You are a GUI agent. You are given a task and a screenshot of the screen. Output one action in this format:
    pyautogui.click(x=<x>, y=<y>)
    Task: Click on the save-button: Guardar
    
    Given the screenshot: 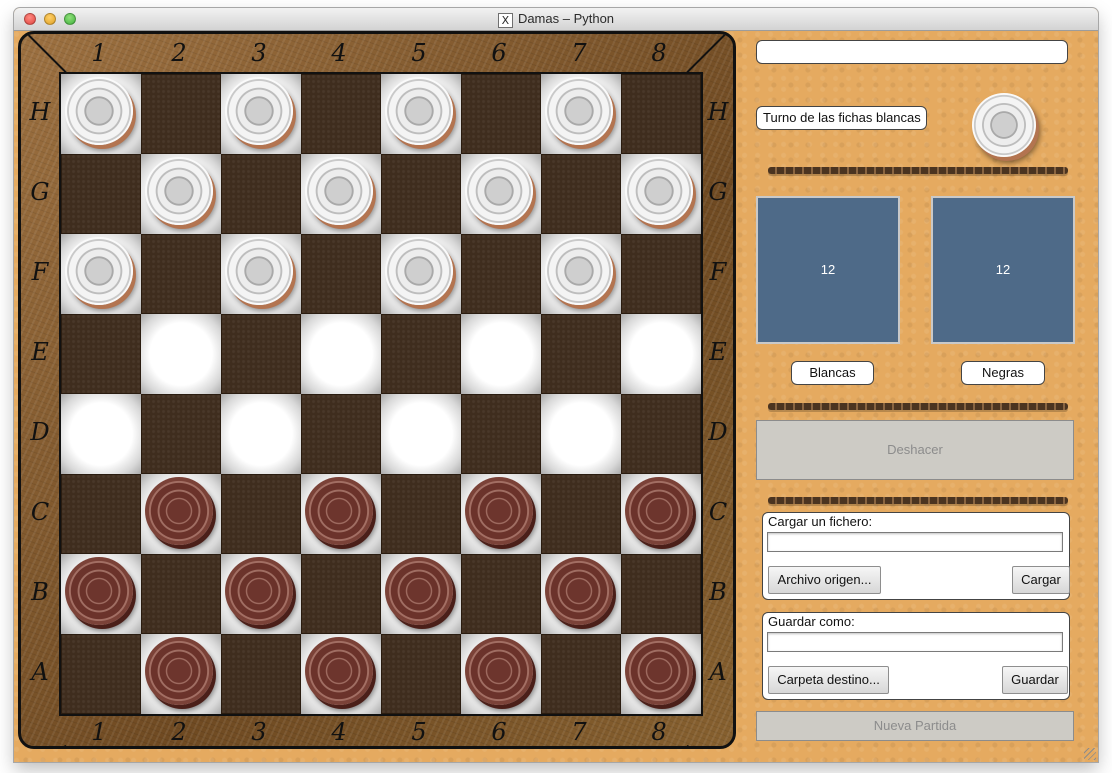 What is the action you would take?
    pyautogui.click(x=1035, y=680)
    